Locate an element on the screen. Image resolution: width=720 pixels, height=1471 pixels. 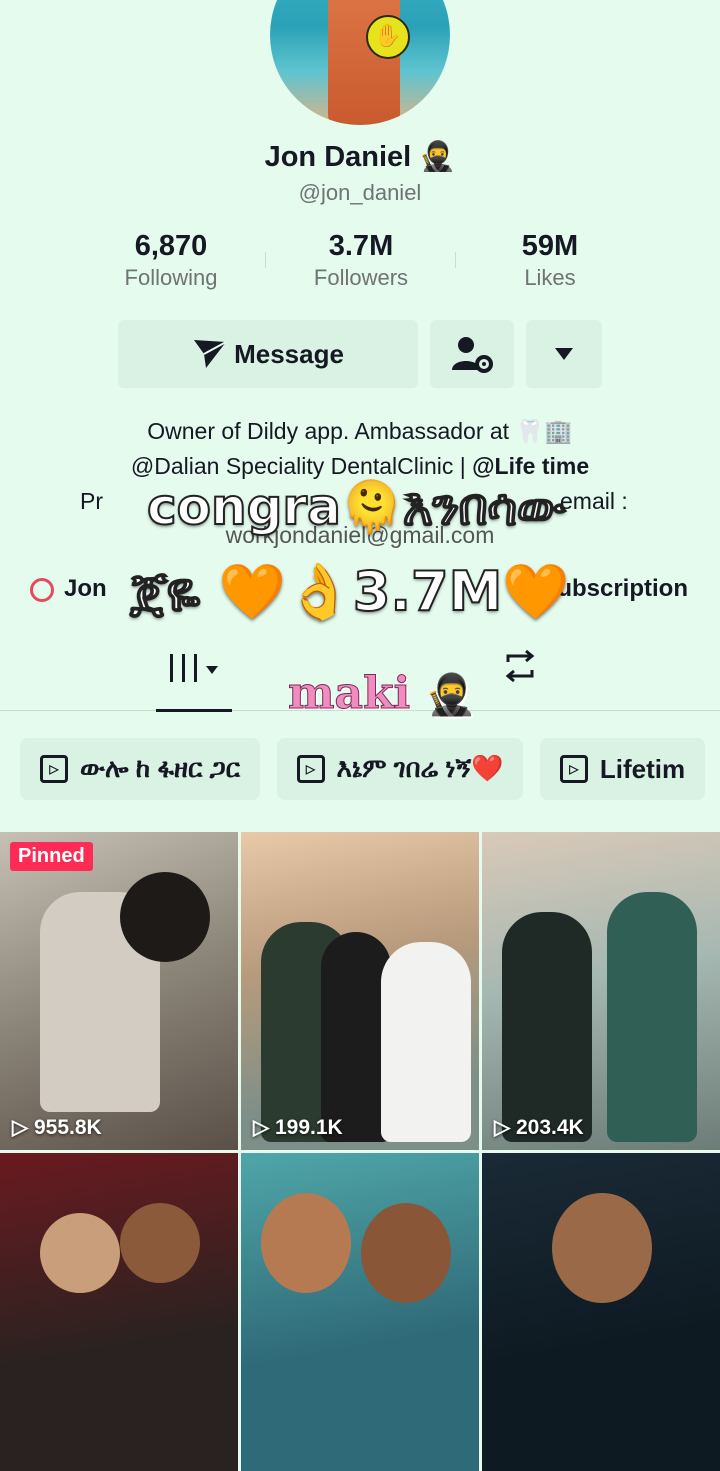
video-views-count: 955.8K is located at coordinates (67, 1127).